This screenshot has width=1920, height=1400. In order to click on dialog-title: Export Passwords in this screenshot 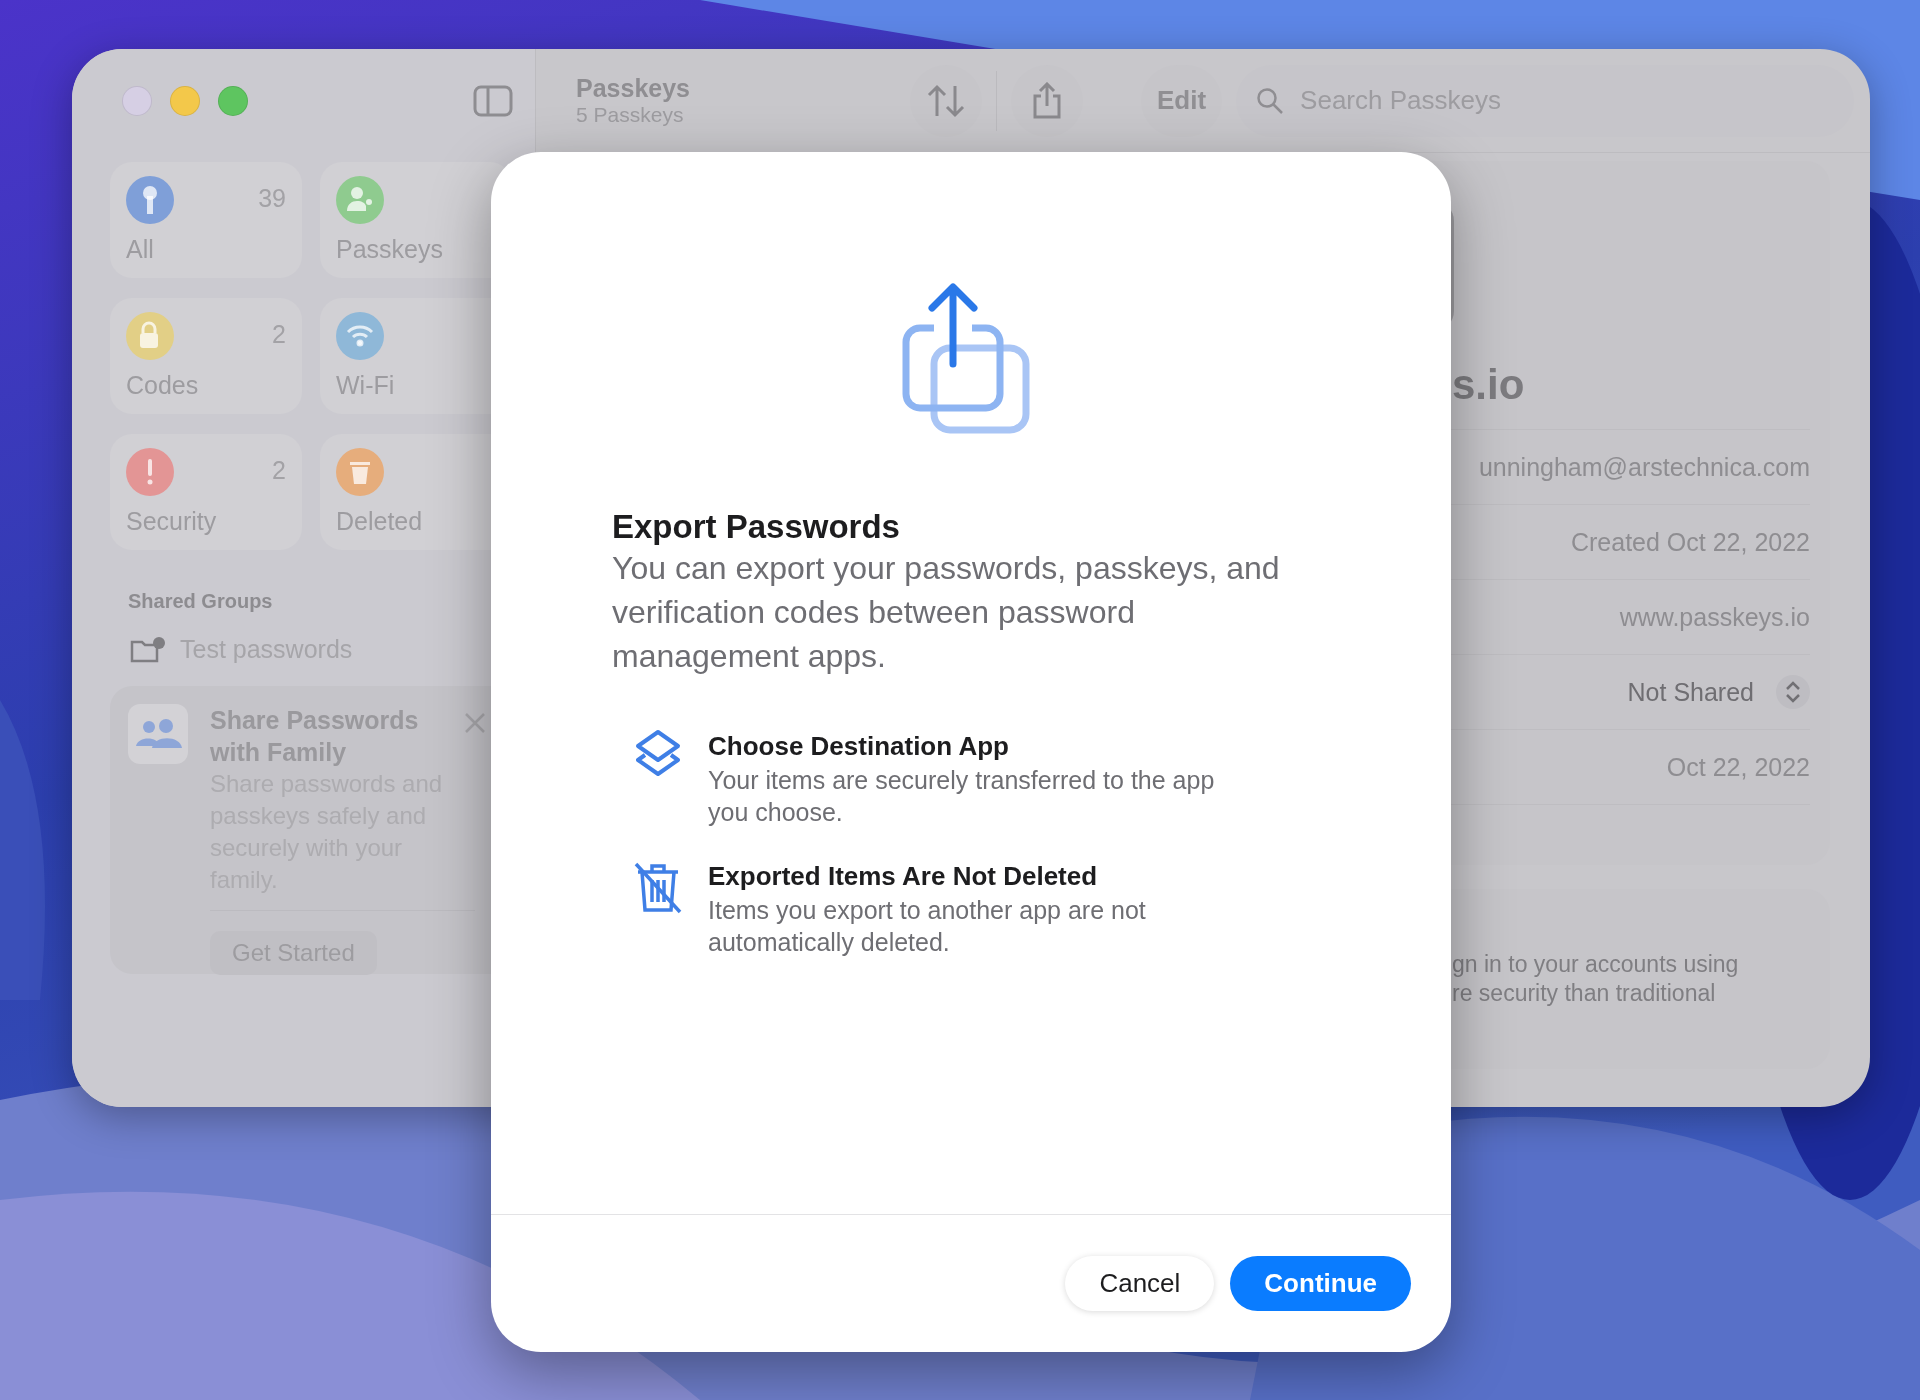, I will do `click(756, 527)`.